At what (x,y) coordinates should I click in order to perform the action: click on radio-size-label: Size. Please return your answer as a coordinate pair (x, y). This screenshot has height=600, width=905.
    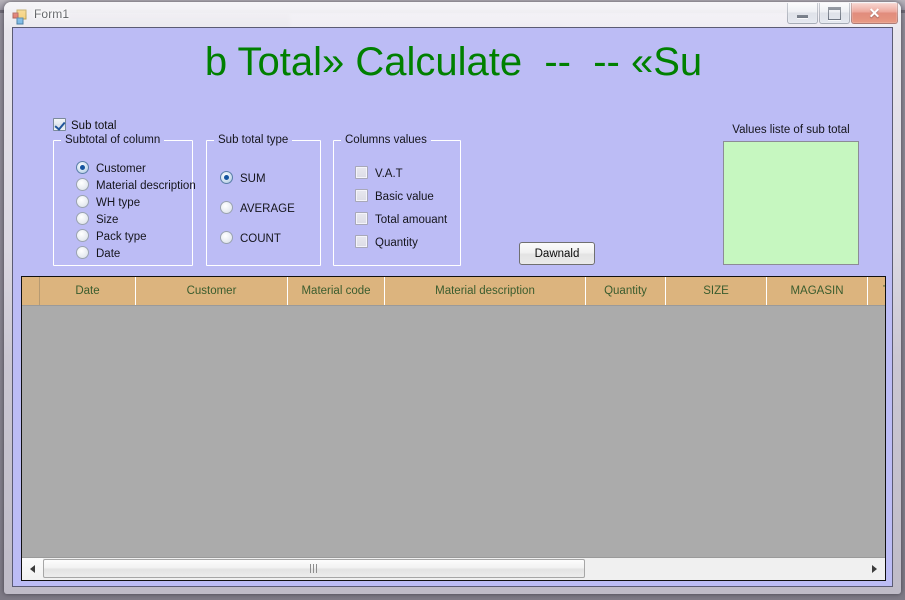
    Looking at the image, I should click on (107, 220).